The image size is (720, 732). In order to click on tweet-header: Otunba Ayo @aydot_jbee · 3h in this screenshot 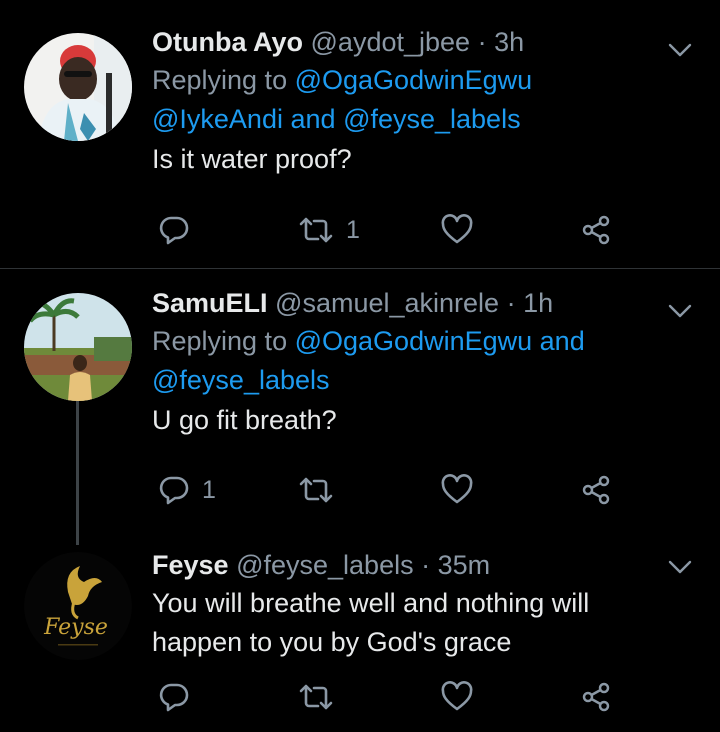, I will do `click(401, 42)`.